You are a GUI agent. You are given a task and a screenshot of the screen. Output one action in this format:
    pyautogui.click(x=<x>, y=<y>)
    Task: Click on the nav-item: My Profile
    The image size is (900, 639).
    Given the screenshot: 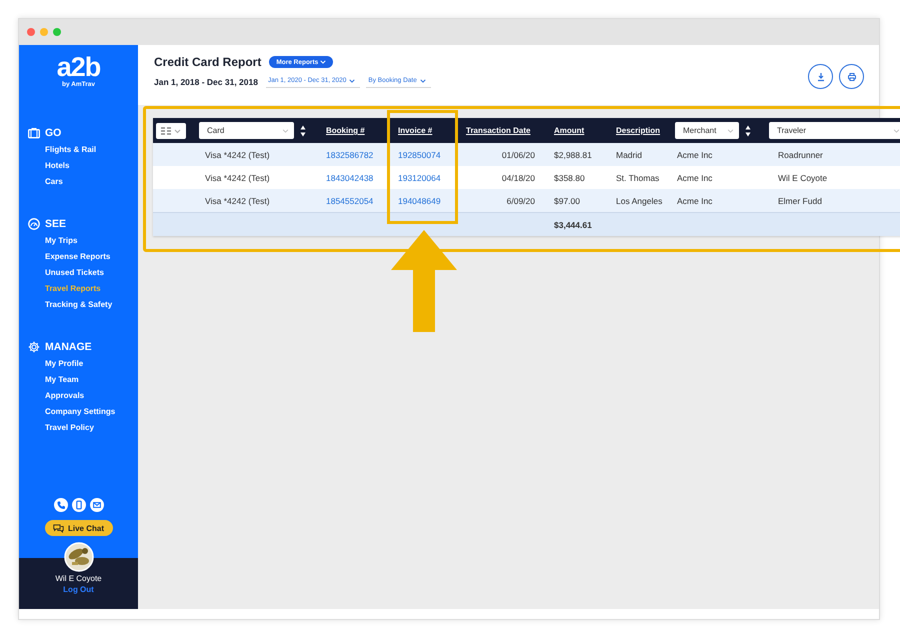 What is the action you would take?
    pyautogui.click(x=83, y=364)
    